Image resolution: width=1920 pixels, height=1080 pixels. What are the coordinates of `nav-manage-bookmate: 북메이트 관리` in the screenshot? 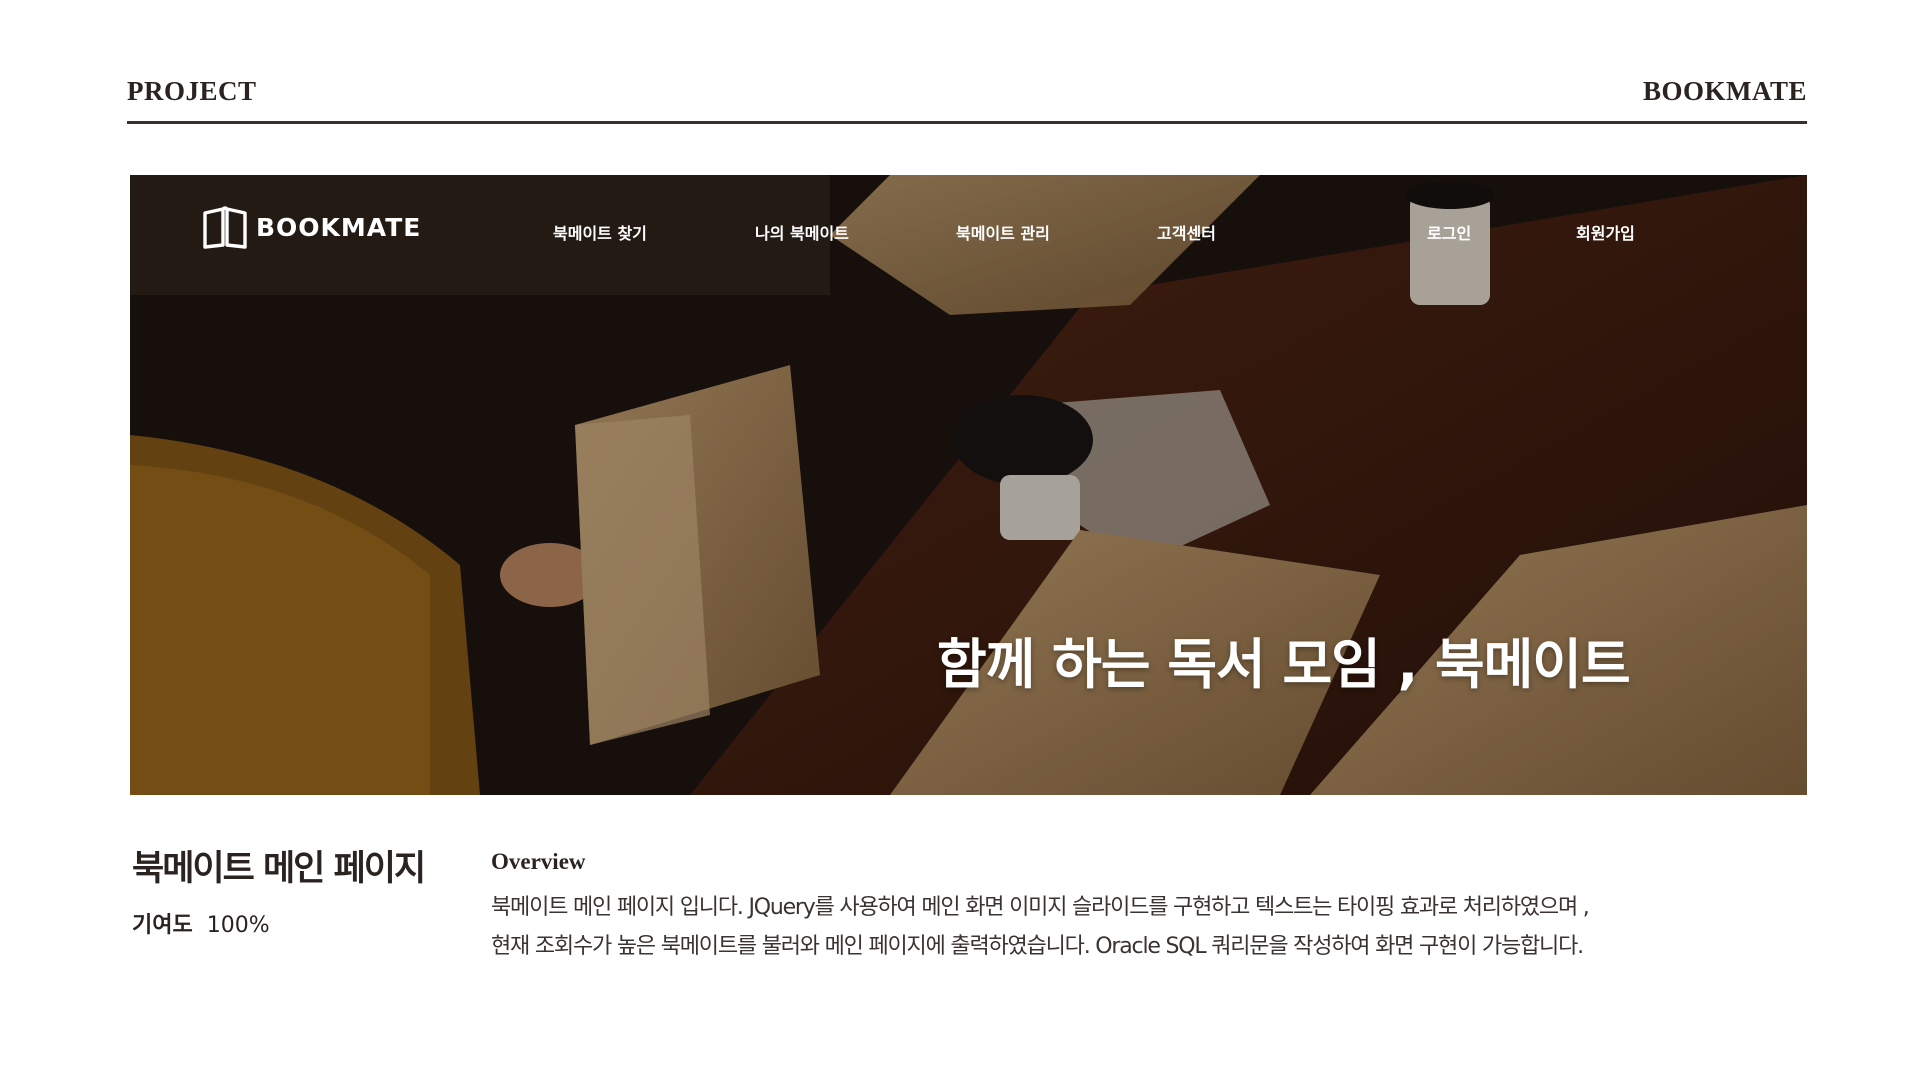 It's located at (1003, 232).